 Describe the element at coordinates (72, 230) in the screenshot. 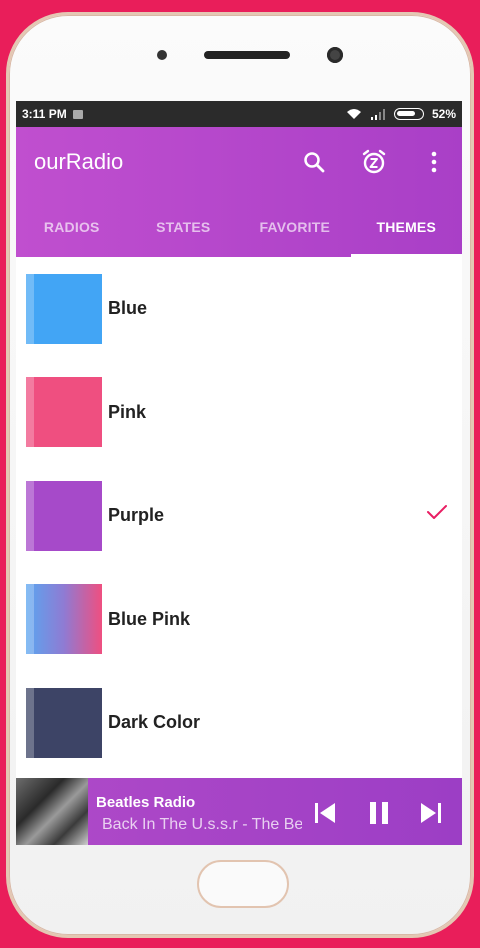

I see `tab-radios: RADIOS` at that location.